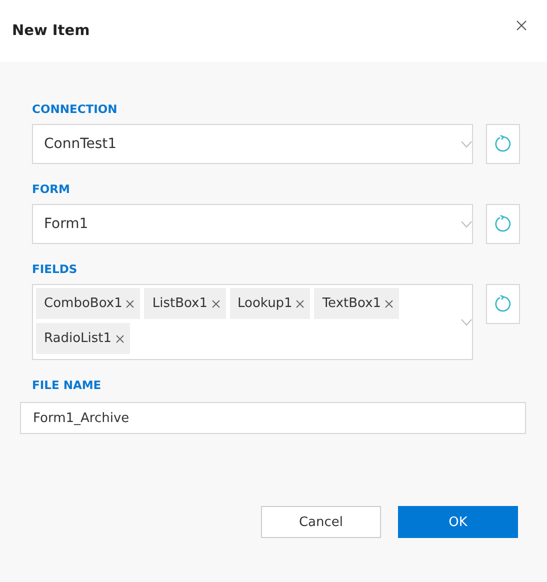 The width and height of the screenshot is (547, 582). What do you see at coordinates (458, 522) in the screenshot?
I see `ok-button: OK` at bounding box center [458, 522].